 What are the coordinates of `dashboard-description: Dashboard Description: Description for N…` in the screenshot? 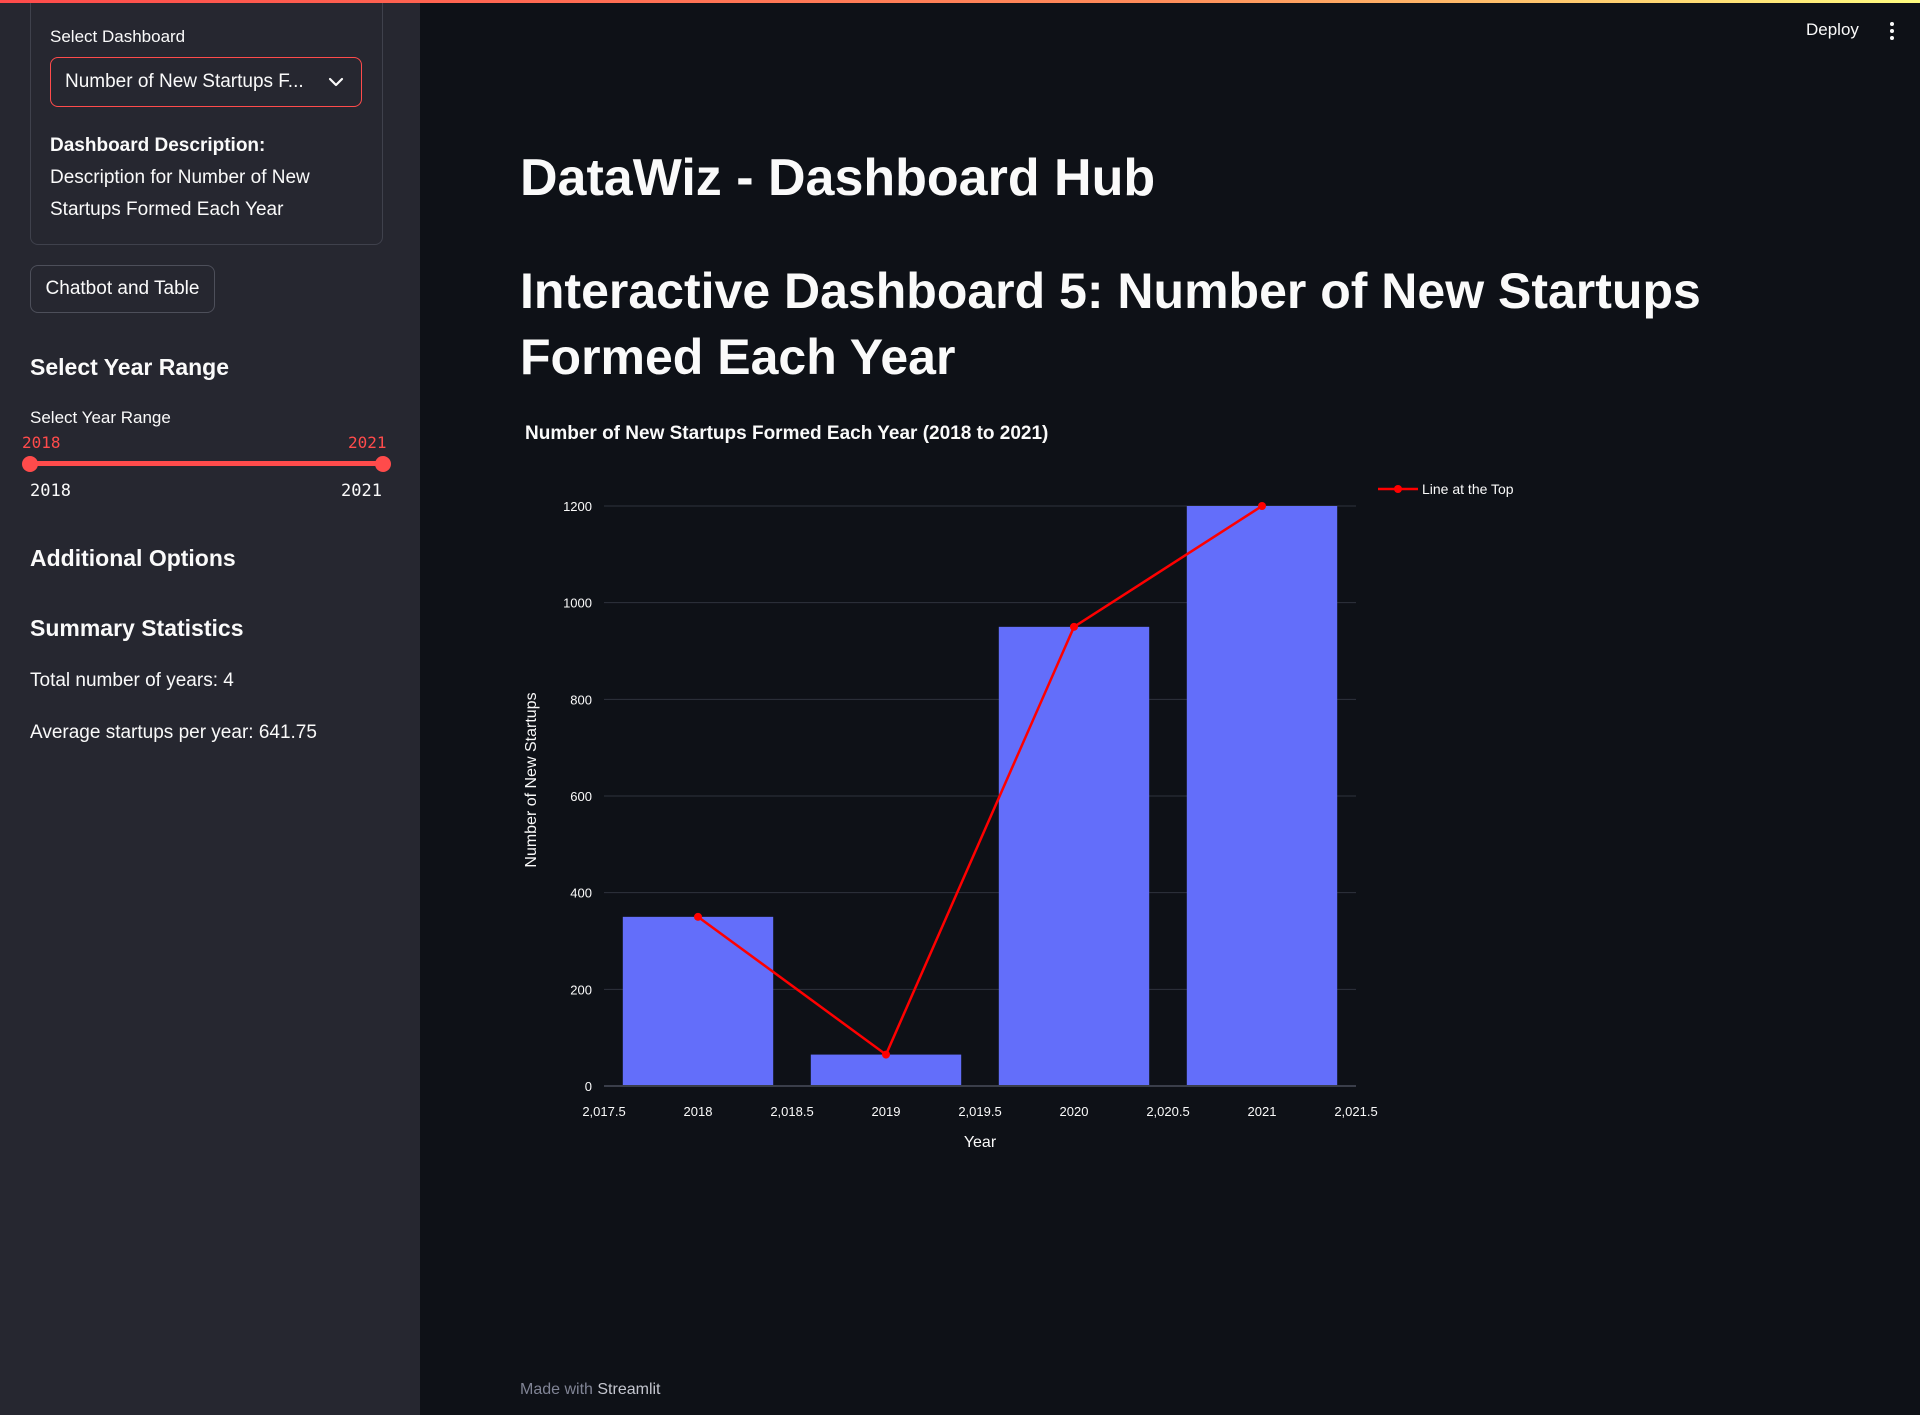 It's located at (205, 178).